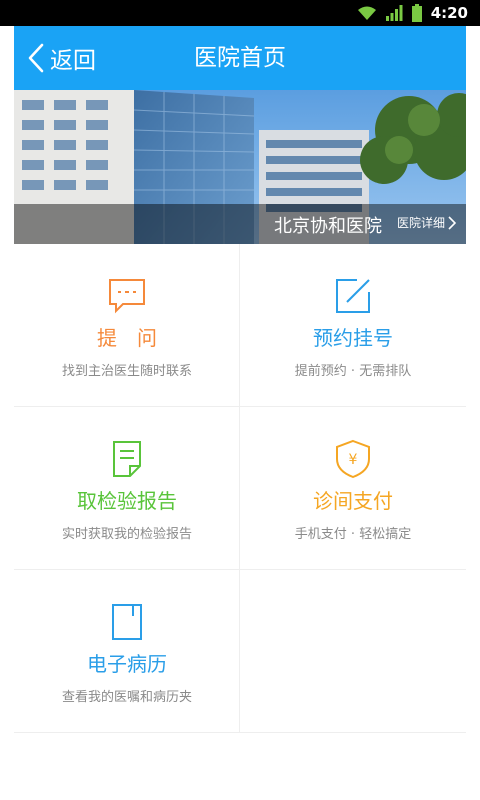  I want to click on service-title: 提 问, so click(127, 338).